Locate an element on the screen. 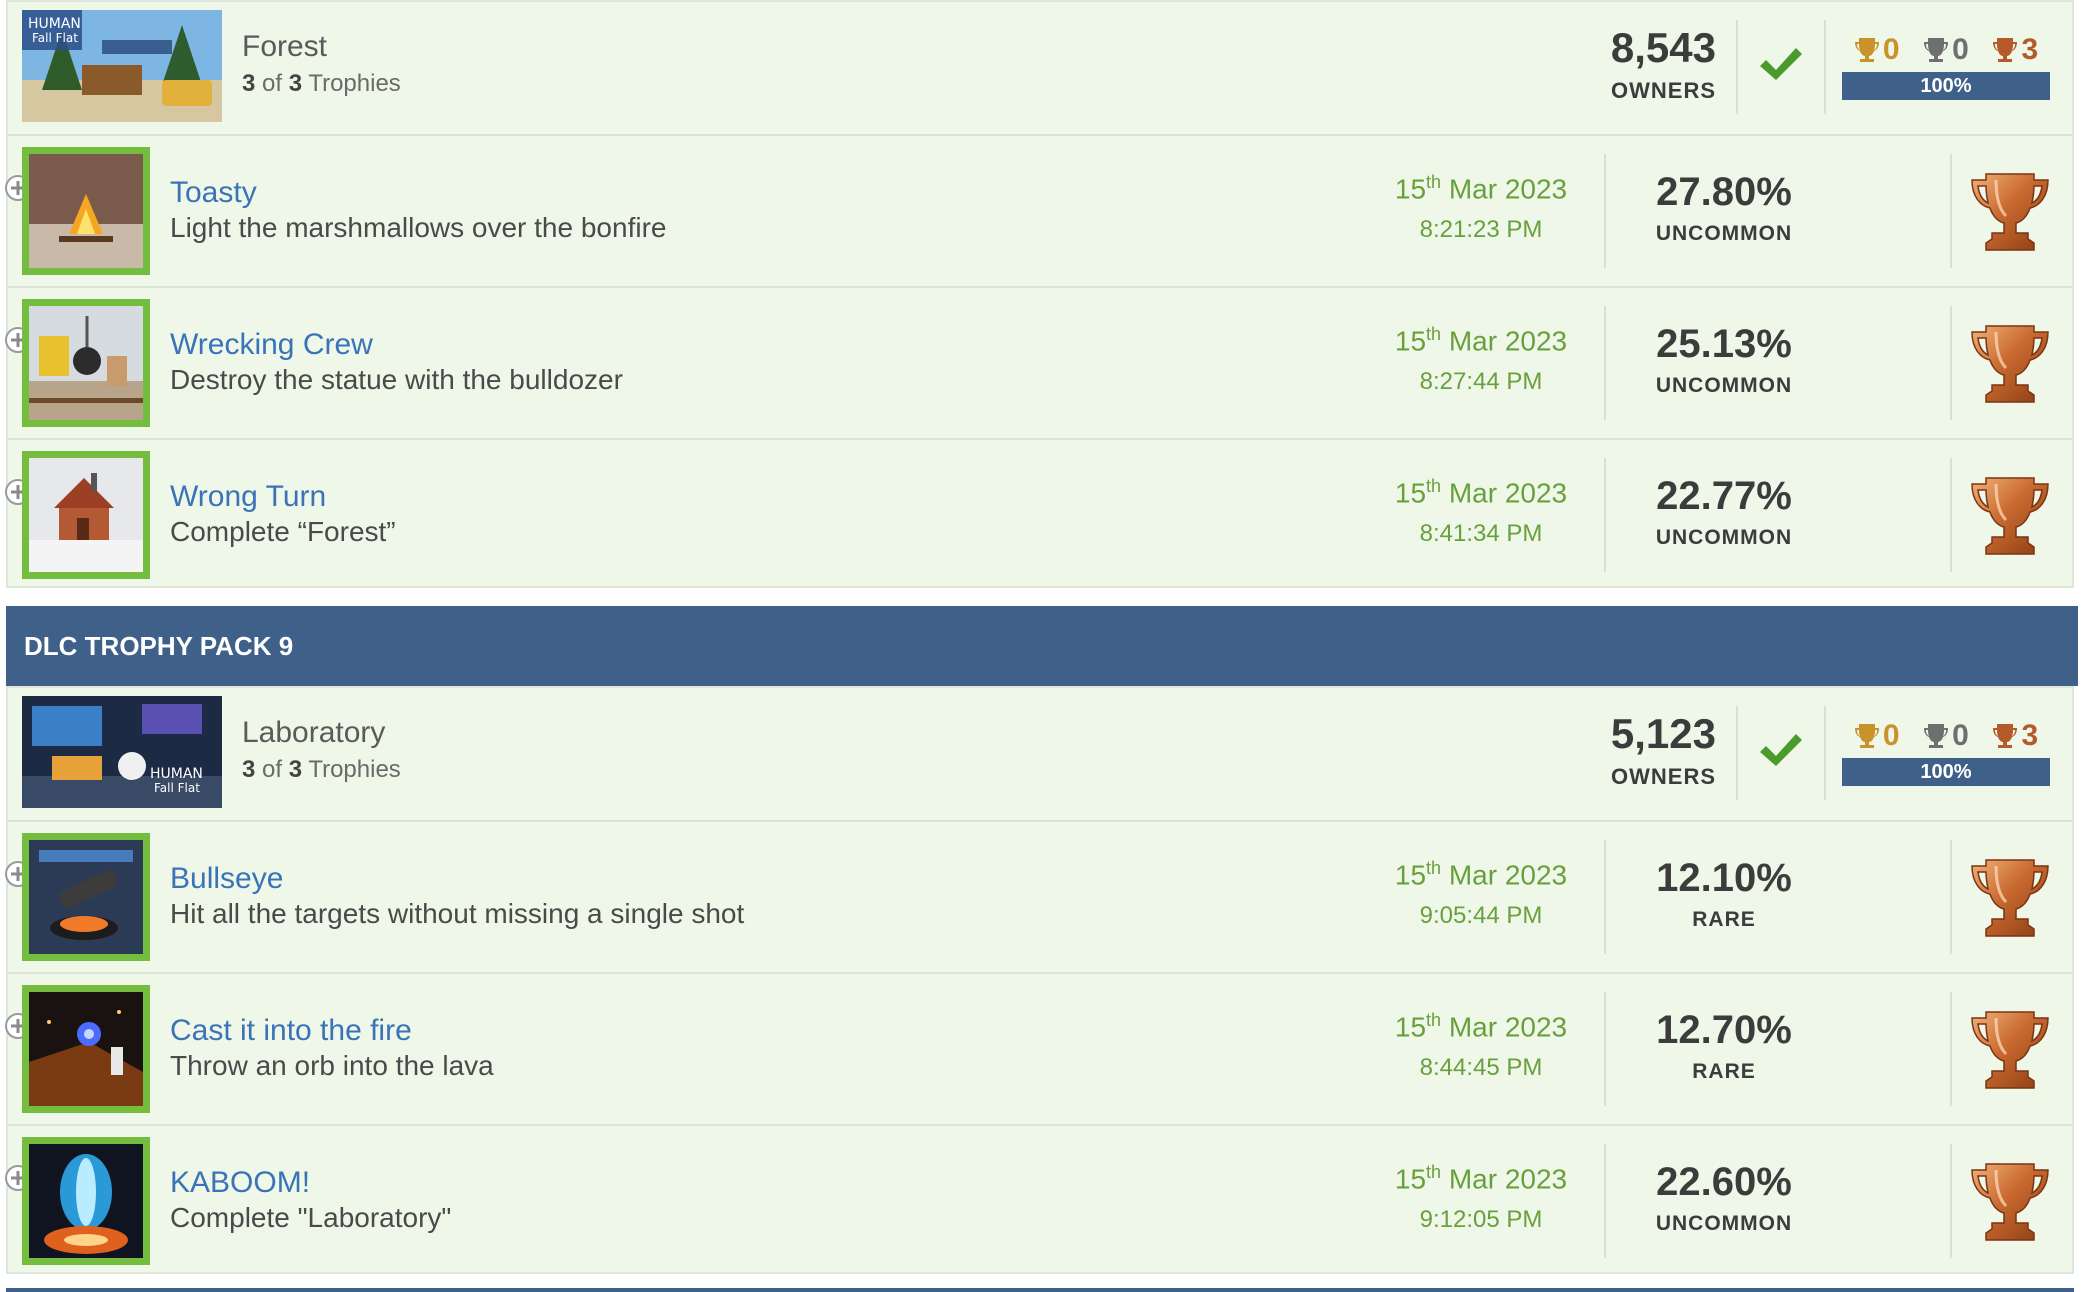  owners-count: 8,543 is located at coordinates (1663, 47).